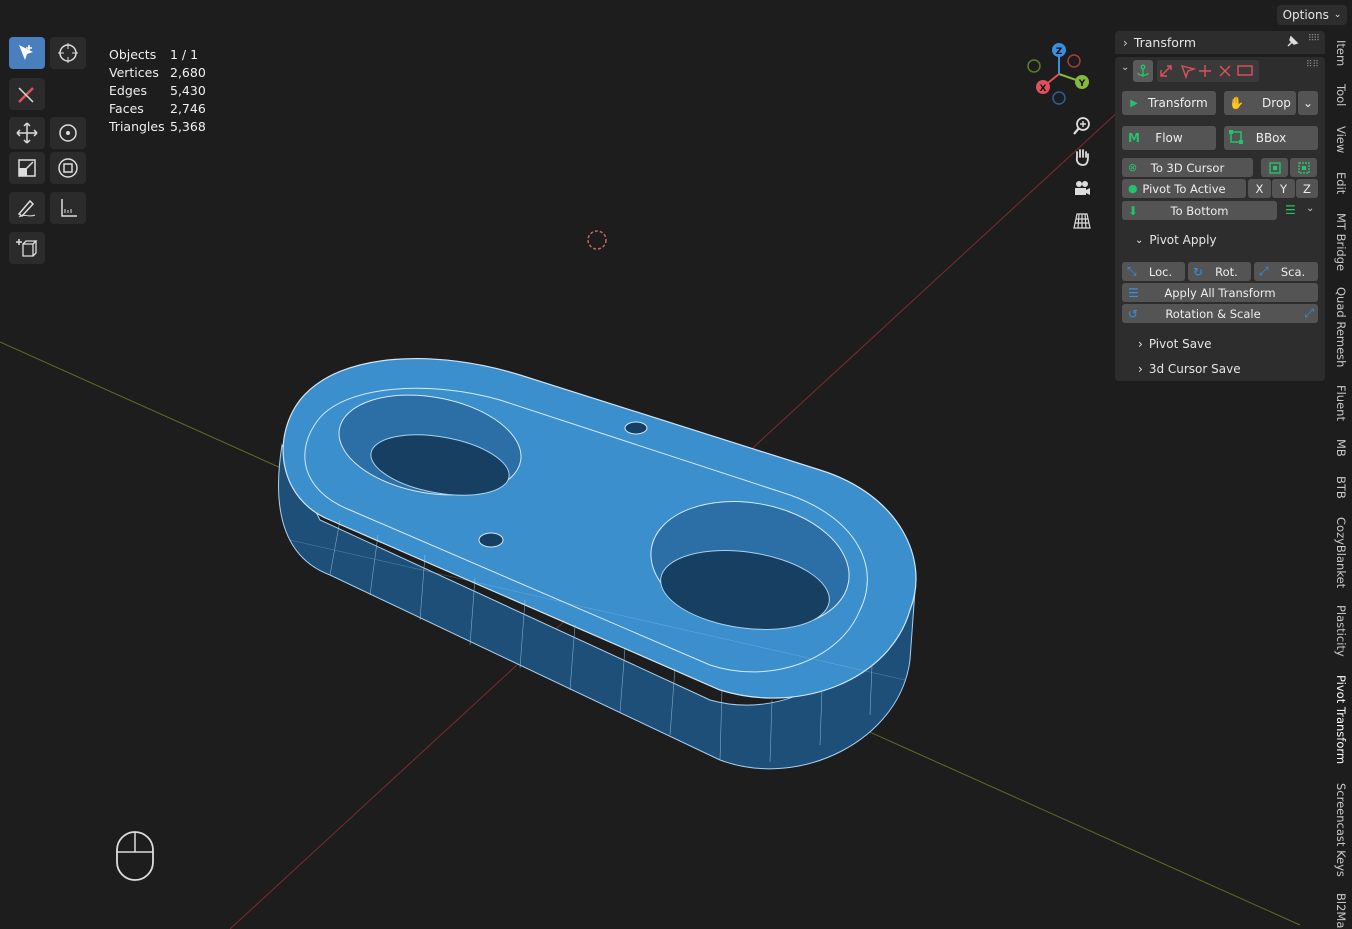  Describe the element at coordinates (1134, 138) in the screenshot. I see `m-icon: M` at that location.